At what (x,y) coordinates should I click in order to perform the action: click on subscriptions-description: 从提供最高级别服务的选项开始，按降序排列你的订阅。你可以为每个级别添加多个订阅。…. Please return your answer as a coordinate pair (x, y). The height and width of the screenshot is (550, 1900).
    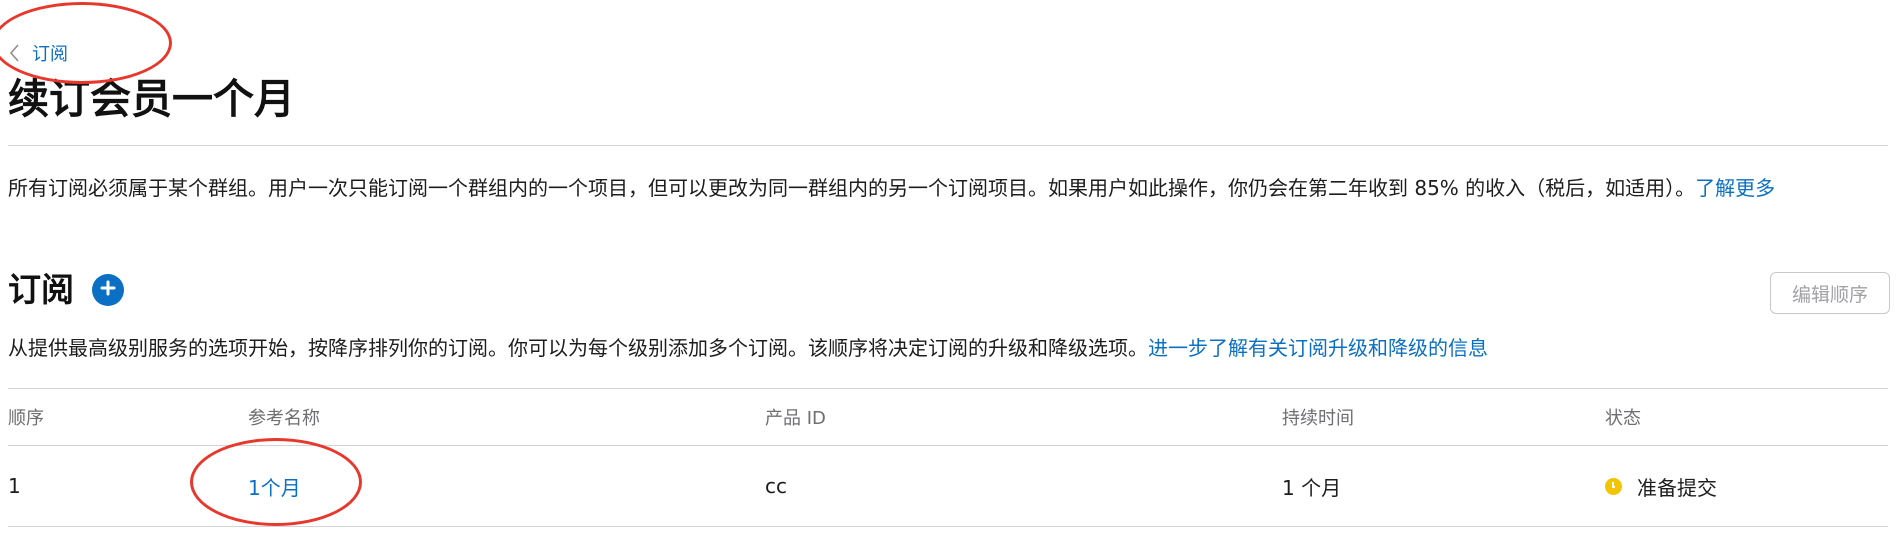
    Looking at the image, I should click on (748, 348).